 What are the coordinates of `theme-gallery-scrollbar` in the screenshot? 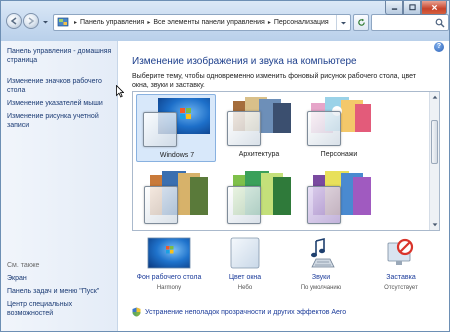 It's located at (434, 161).